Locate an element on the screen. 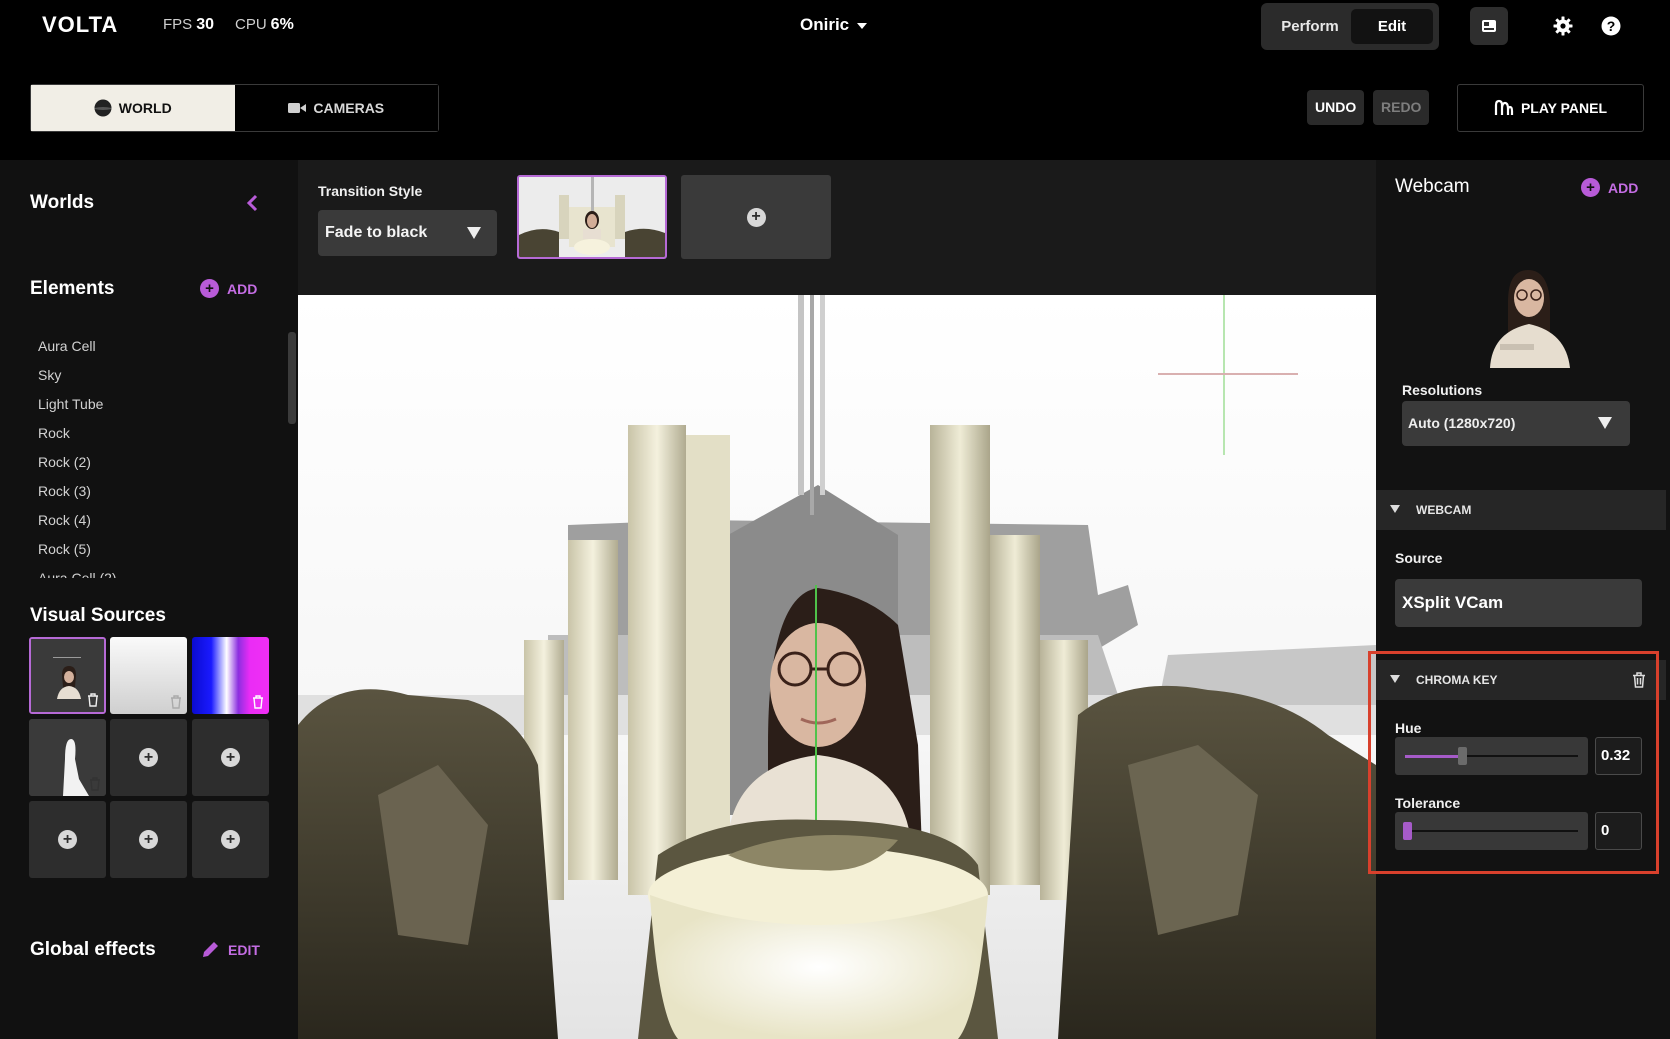  camera-icon is located at coordinates (297, 108).